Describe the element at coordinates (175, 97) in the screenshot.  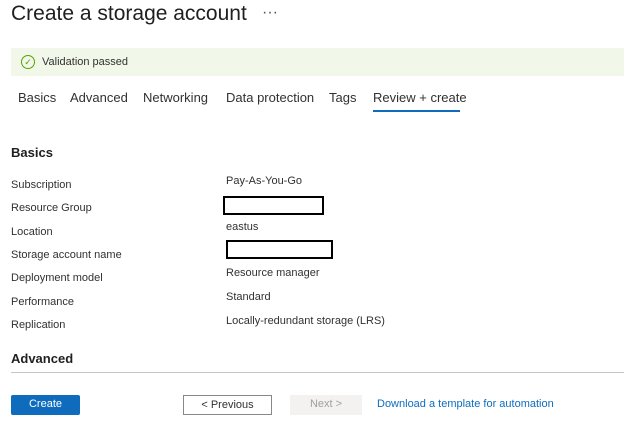
I see `tab-networking: Networking` at that location.